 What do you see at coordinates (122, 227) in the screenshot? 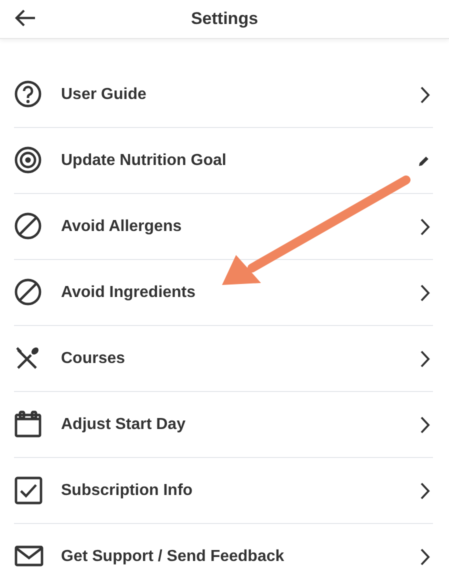
I see `item-label: Avoid Allergens` at bounding box center [122, 227].